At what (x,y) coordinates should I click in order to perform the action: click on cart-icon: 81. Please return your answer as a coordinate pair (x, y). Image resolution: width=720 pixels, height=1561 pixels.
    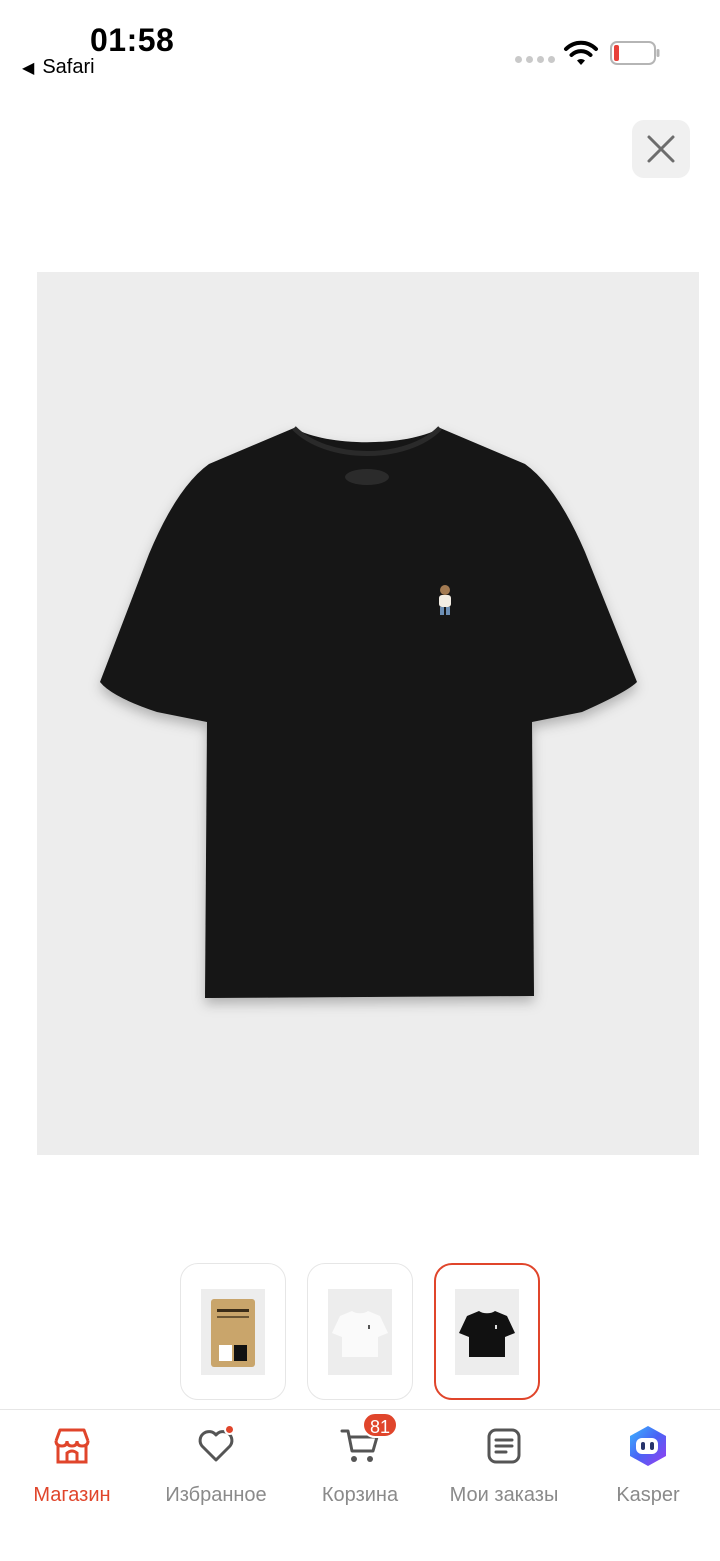
    Looking at the image, I should click on (368, 1440).